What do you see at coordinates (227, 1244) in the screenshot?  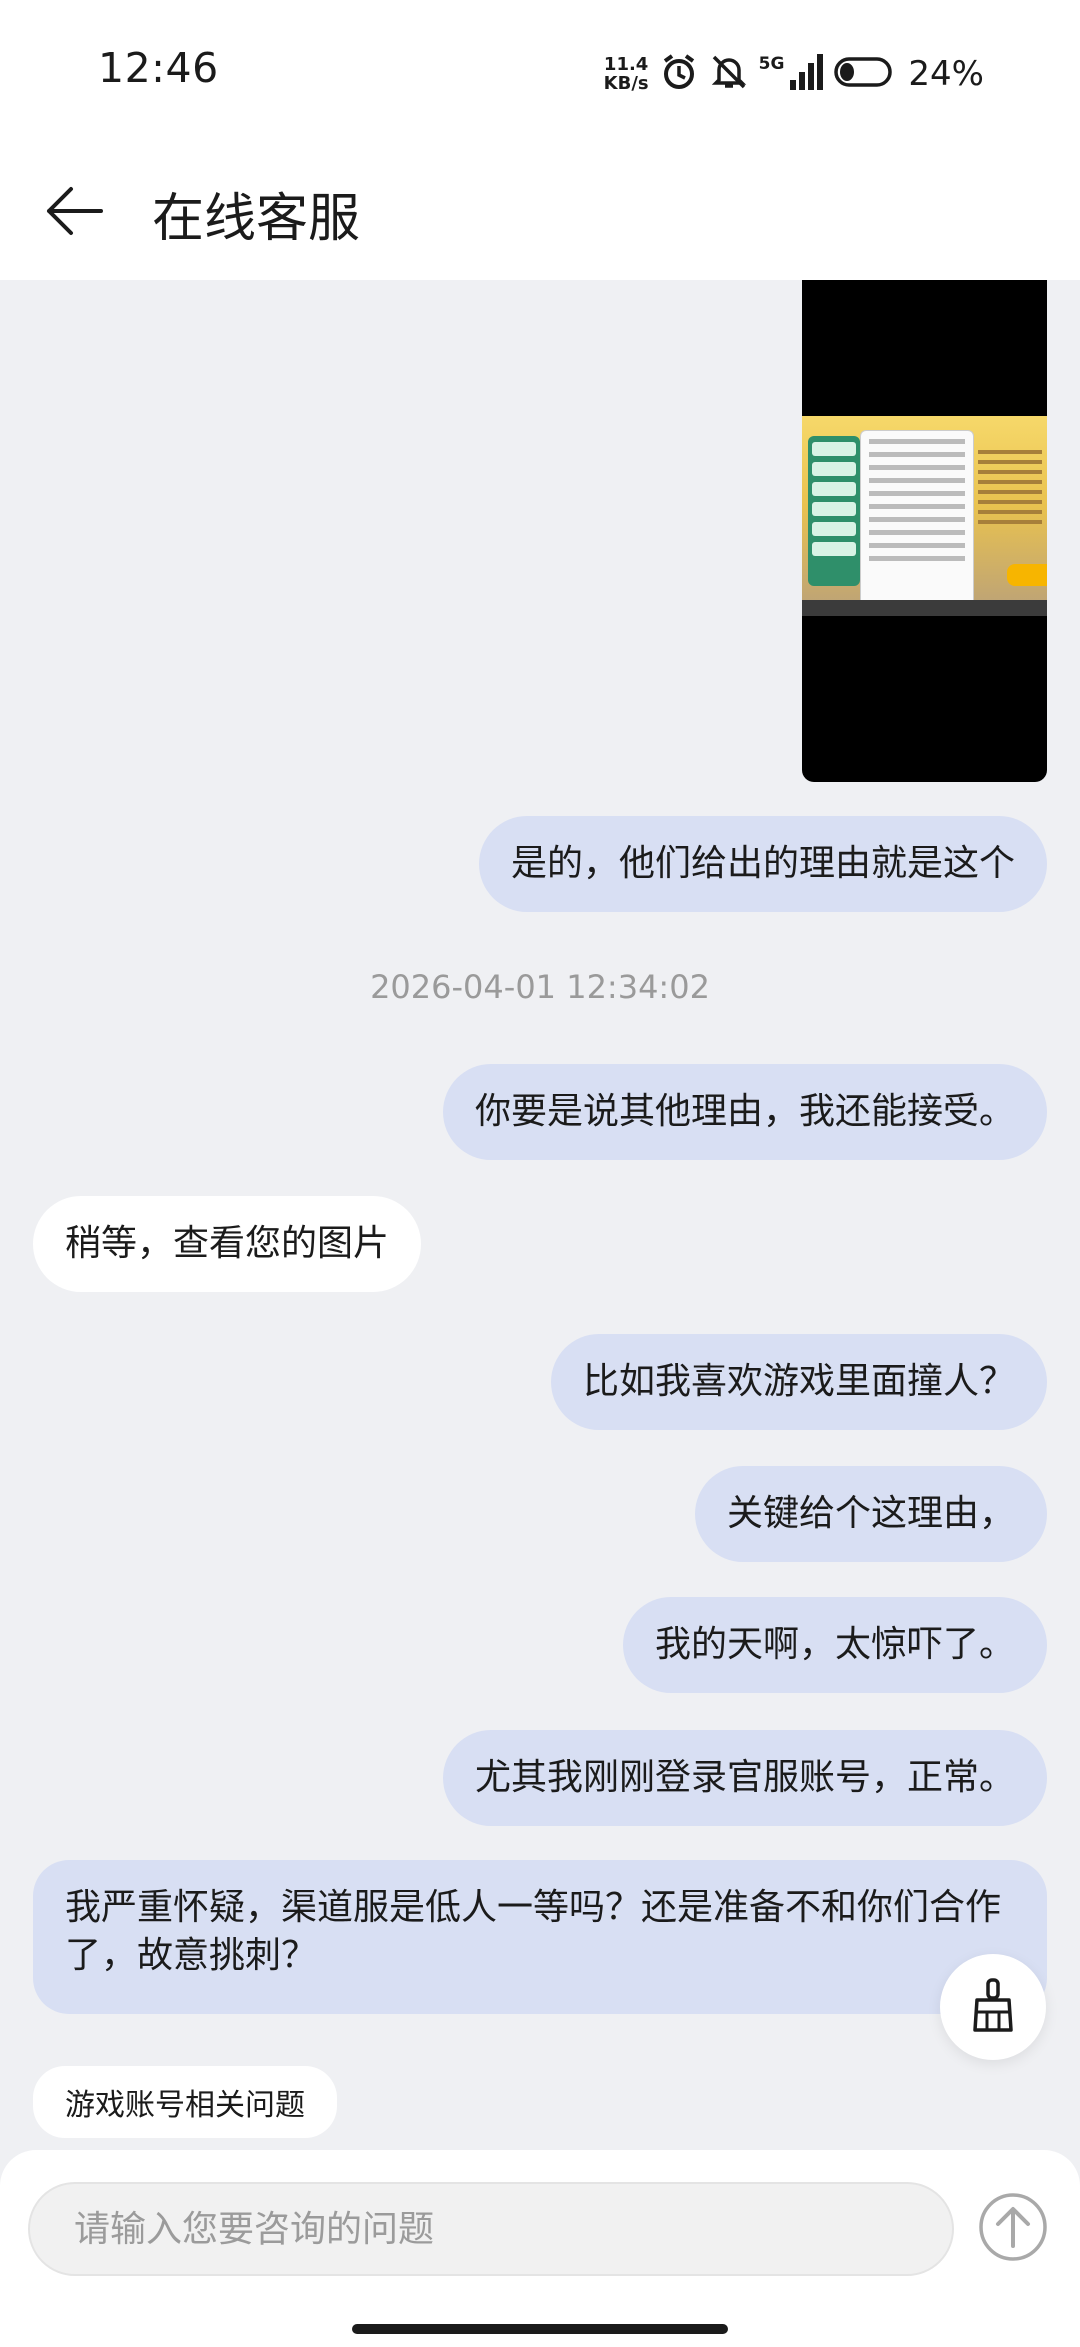 I see `message-bubble-received: 稍等，查看您的图片` at bounding box center [227, 1244].